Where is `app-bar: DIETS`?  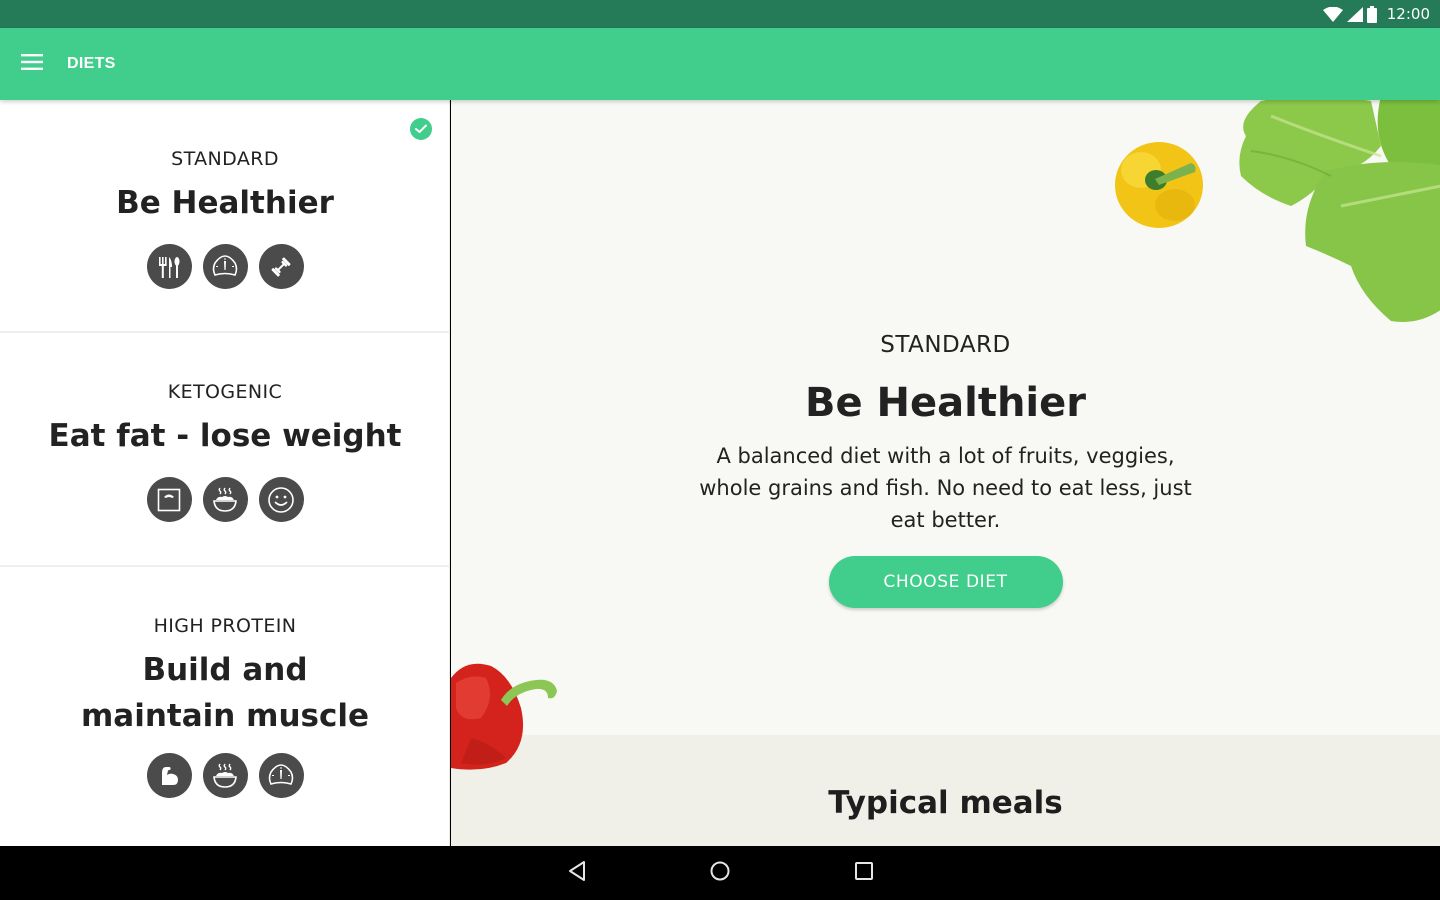
app-bar: DIETS is located at coordinates (720, 64).